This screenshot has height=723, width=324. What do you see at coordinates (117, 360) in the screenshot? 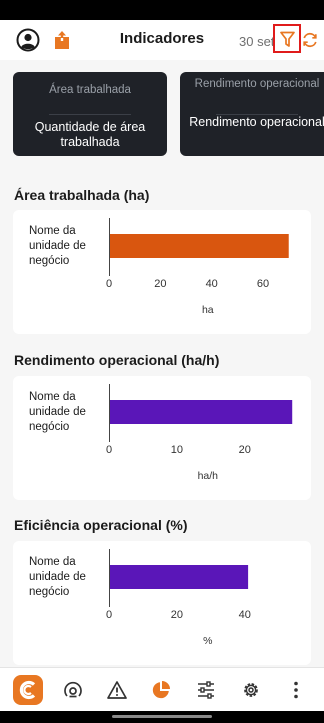
I see `section-title-rendimento: Rendimento operacional (ha/h)` at bounding box center [117, 360].